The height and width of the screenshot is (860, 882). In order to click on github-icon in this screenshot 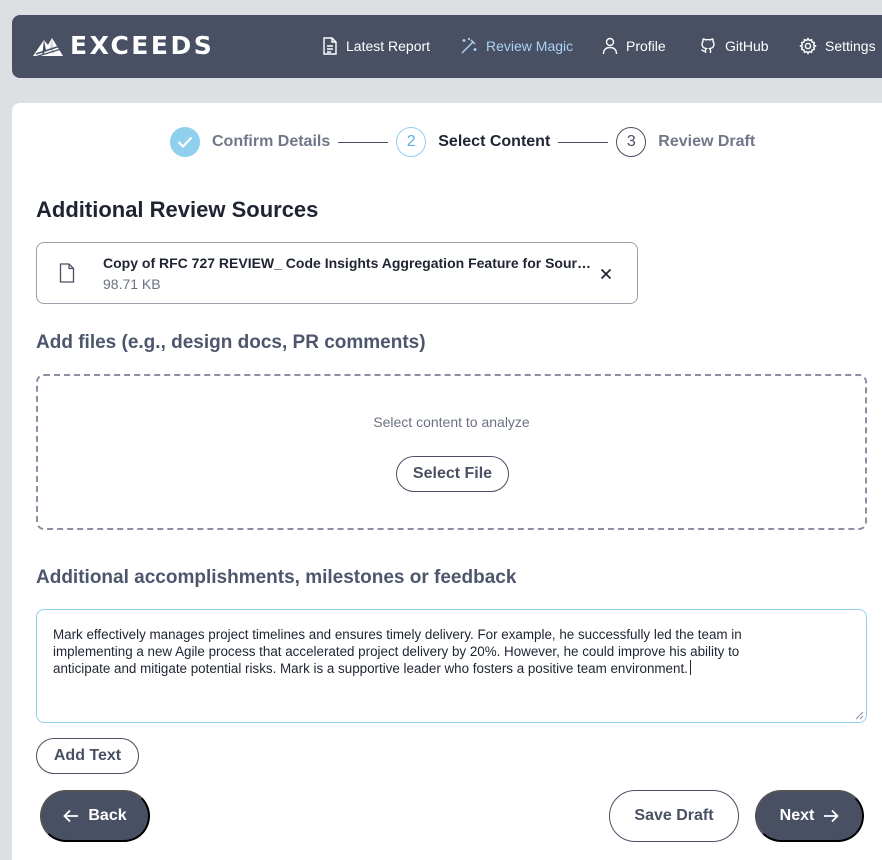, I will do `click(708, 45)`.